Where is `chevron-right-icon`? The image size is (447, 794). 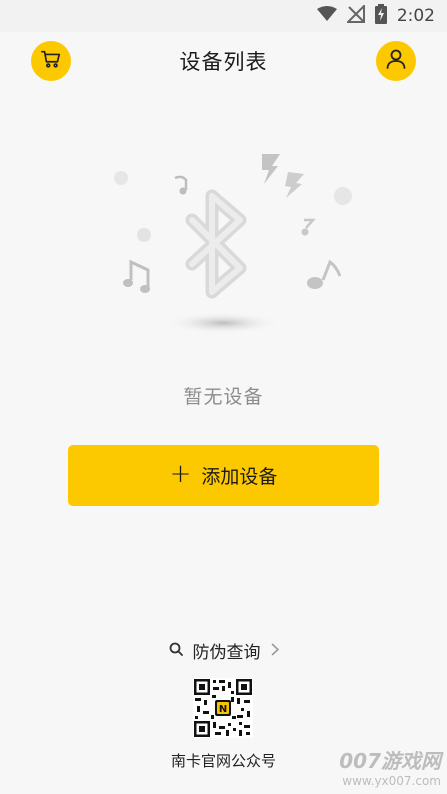
chevron-right-icon is located at coordinates (274, 651).